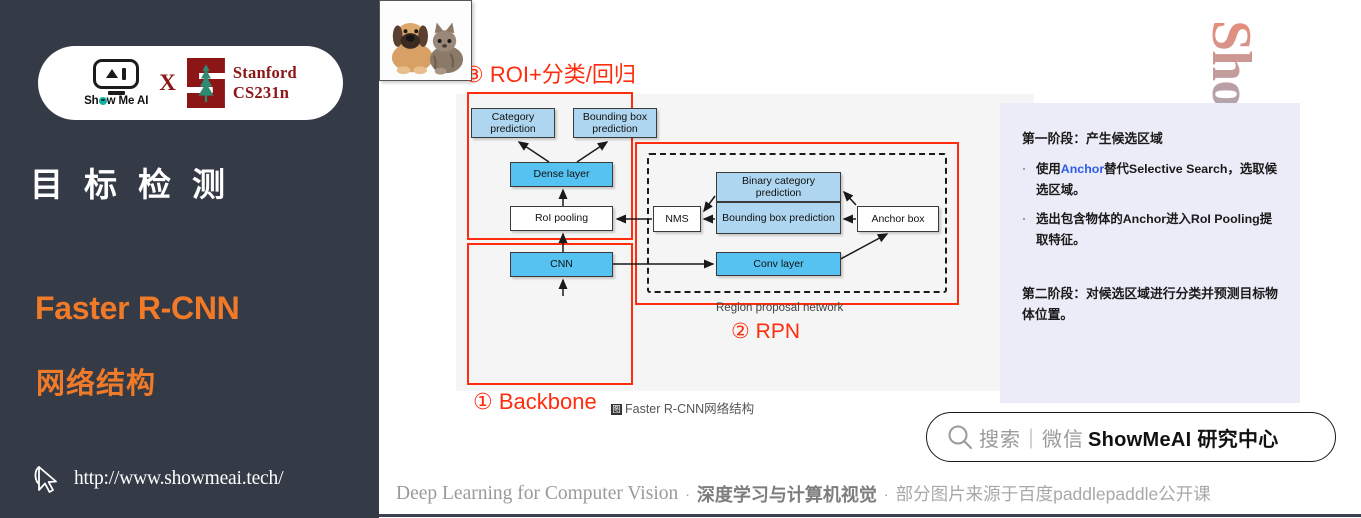 The width and height of the screenshot is (1361, 518). Describe the element at coordinates (1031, 437) in the screenshot. I see `search-input: 搜索｜微信` at that location.